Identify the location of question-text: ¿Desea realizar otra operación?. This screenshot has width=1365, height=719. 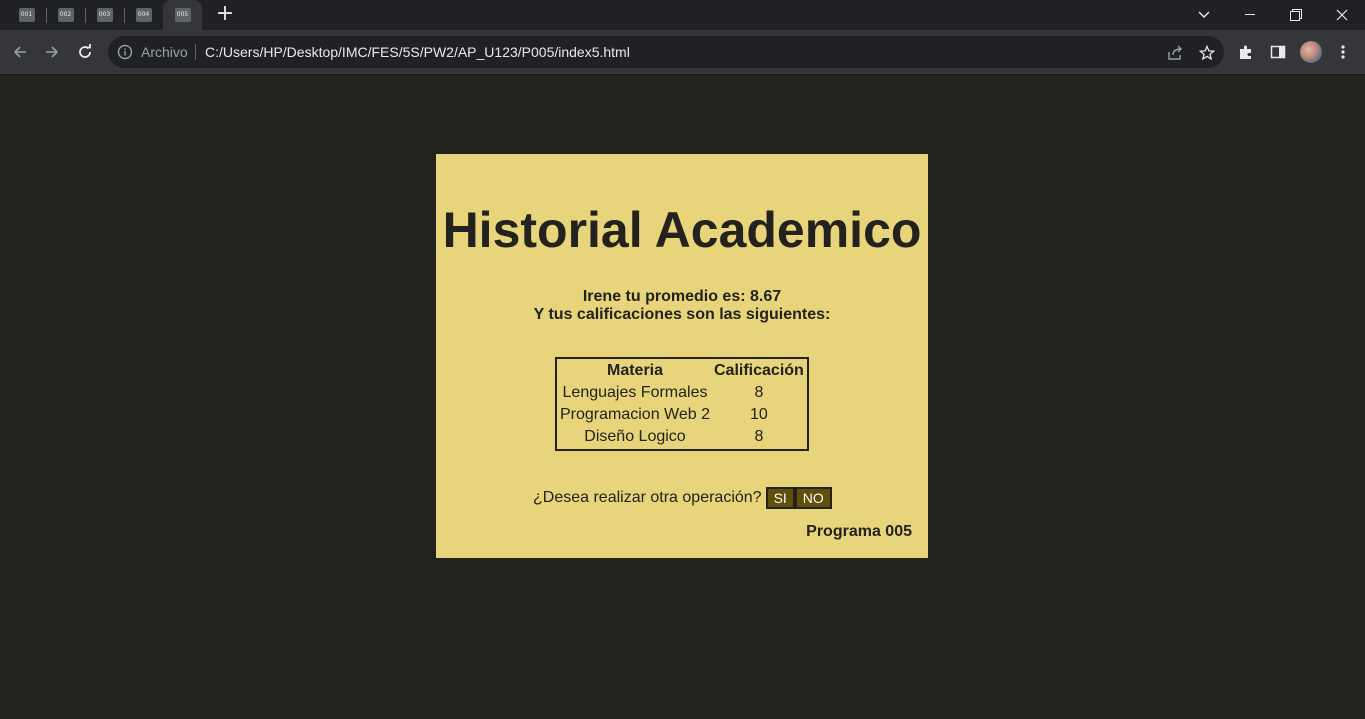
(647, 497).